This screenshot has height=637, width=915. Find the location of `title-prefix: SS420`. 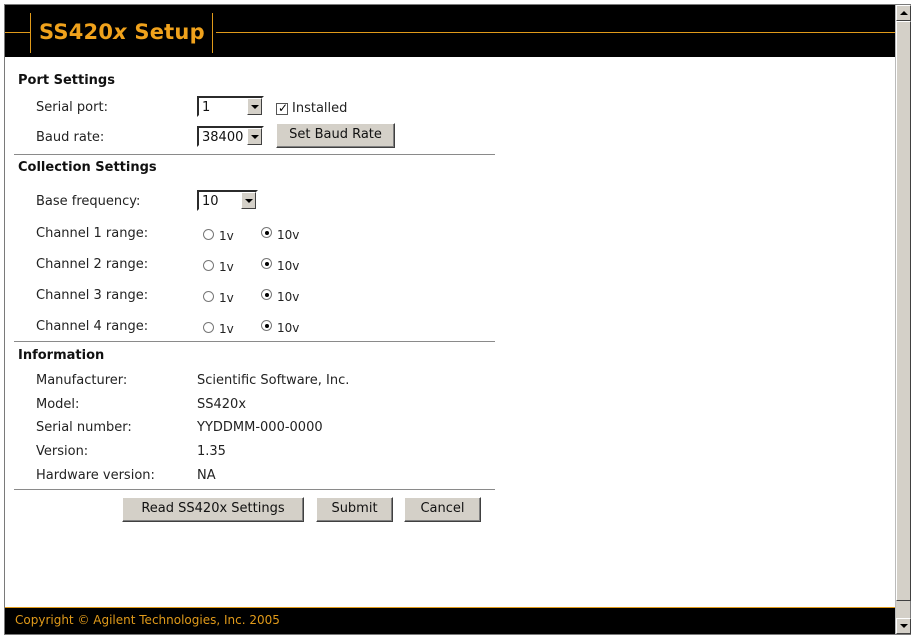

title-prefix: SS420 is located at coordinates (76, 32).